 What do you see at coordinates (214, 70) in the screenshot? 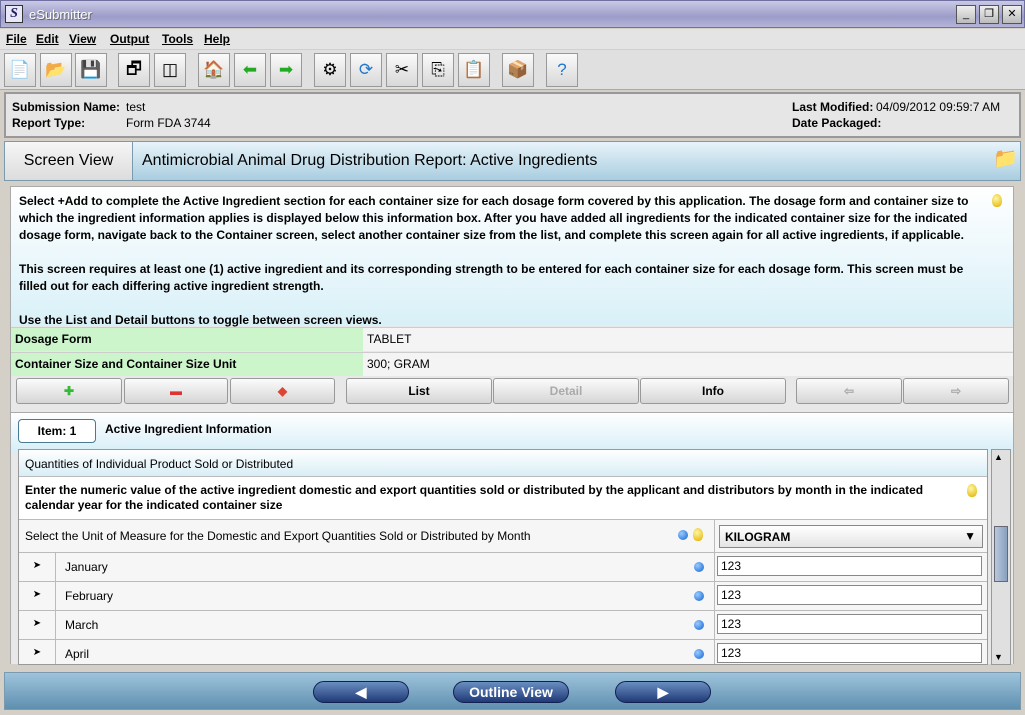
I see `home-icon: 🏠` at bounding box center [214, 70].